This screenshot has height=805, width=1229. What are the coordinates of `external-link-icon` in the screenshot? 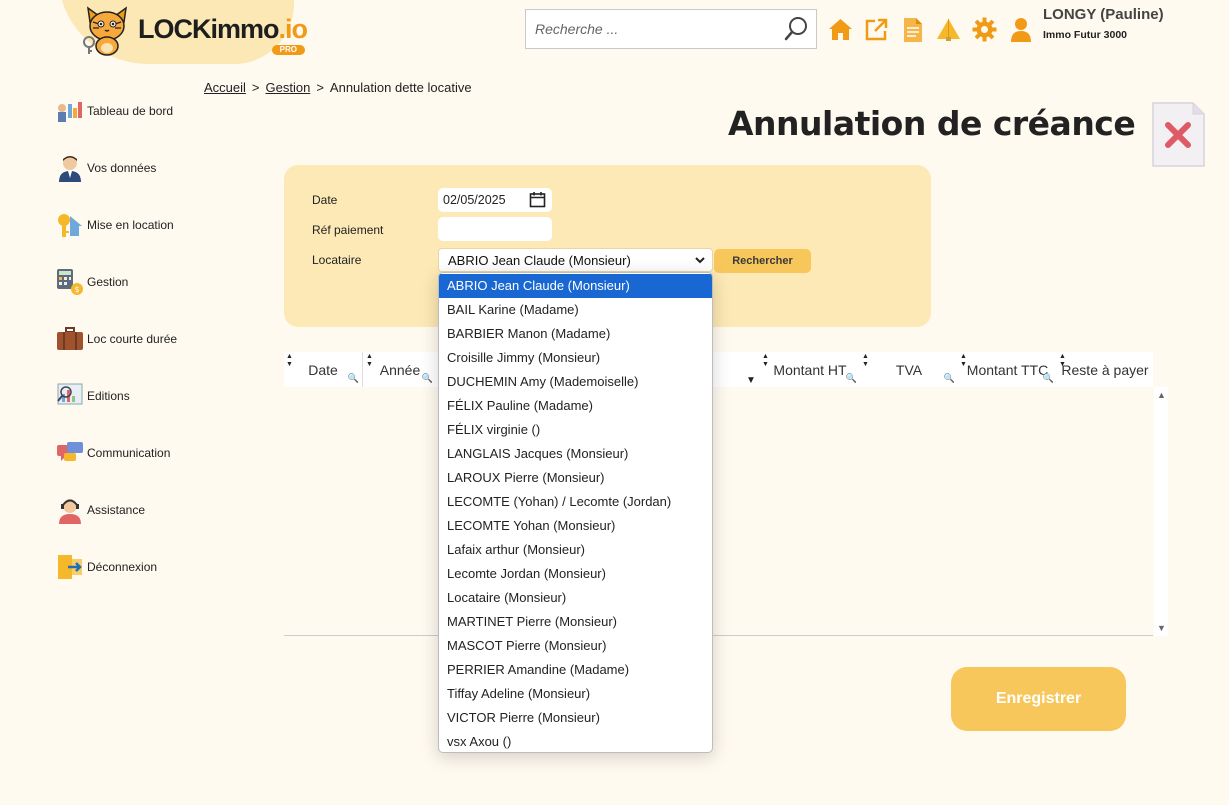 It's located at (876, 29).